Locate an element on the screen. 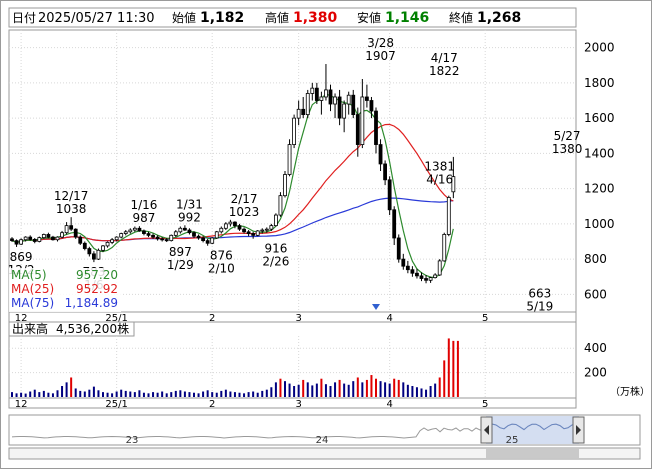 This screenshot has height=474, width=653. low-label: 安値 is located at coordinates (369, 17).